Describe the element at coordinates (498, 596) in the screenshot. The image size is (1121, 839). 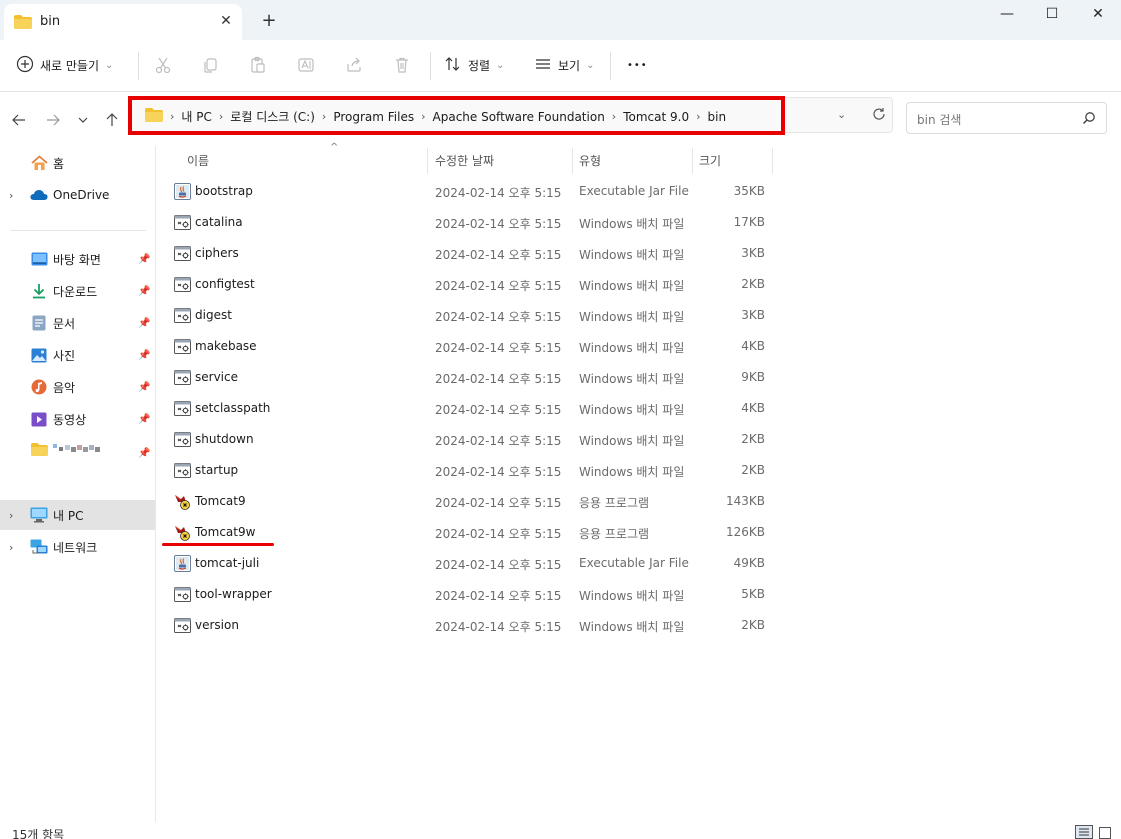
I see `file-date: 2024-02-14 오후 5:15` at that location.